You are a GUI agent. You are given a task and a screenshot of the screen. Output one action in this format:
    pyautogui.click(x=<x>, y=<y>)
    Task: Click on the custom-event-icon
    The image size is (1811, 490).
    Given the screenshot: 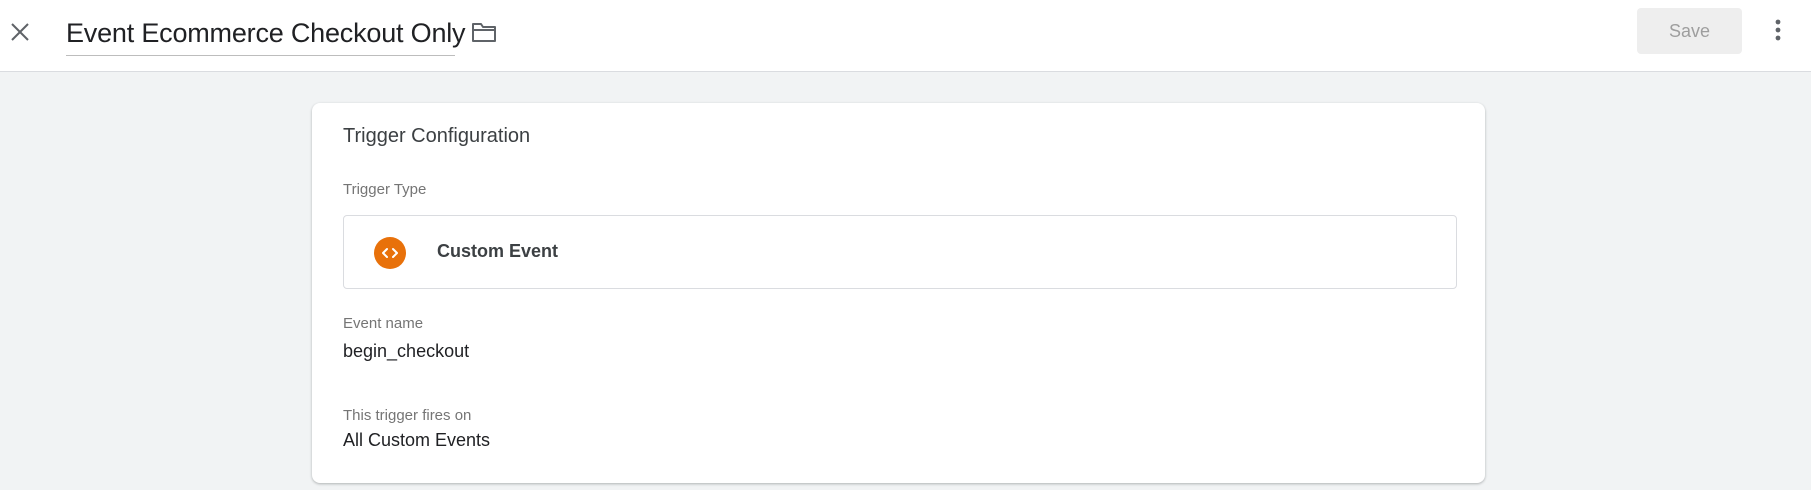 What is the action you would take?
    pyautogui.click(x=390, y=253)
    